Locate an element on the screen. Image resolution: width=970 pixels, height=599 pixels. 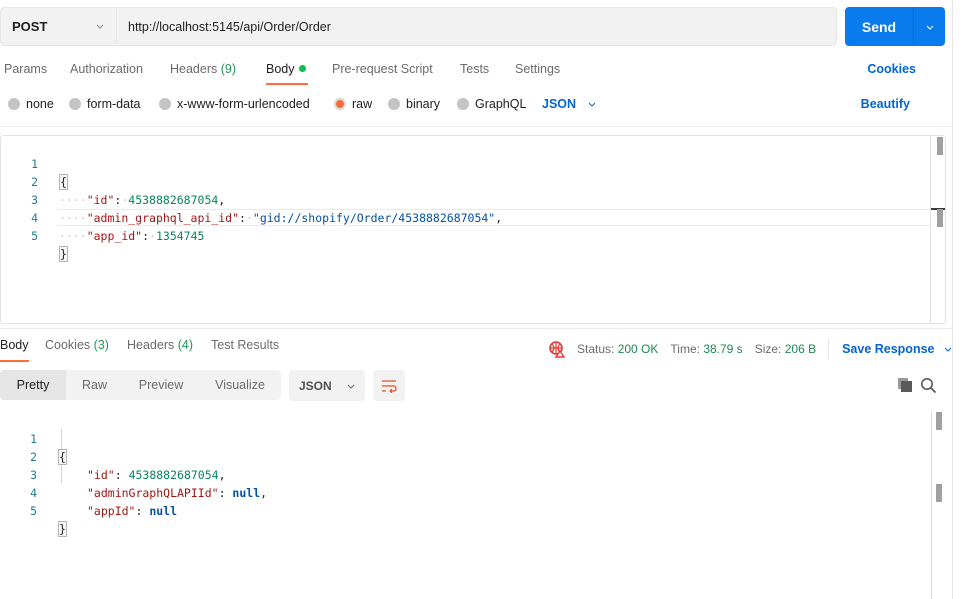
response-format-select: JSON is located at coordinates (327, 385).